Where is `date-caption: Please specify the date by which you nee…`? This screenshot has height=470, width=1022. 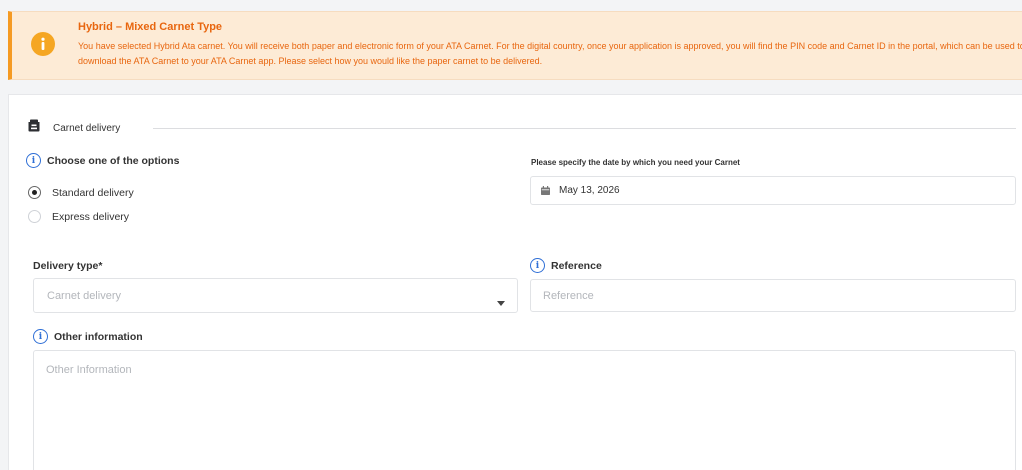
date-caption: Please specify the date by which you nee… is located at coordinates (635, 162).